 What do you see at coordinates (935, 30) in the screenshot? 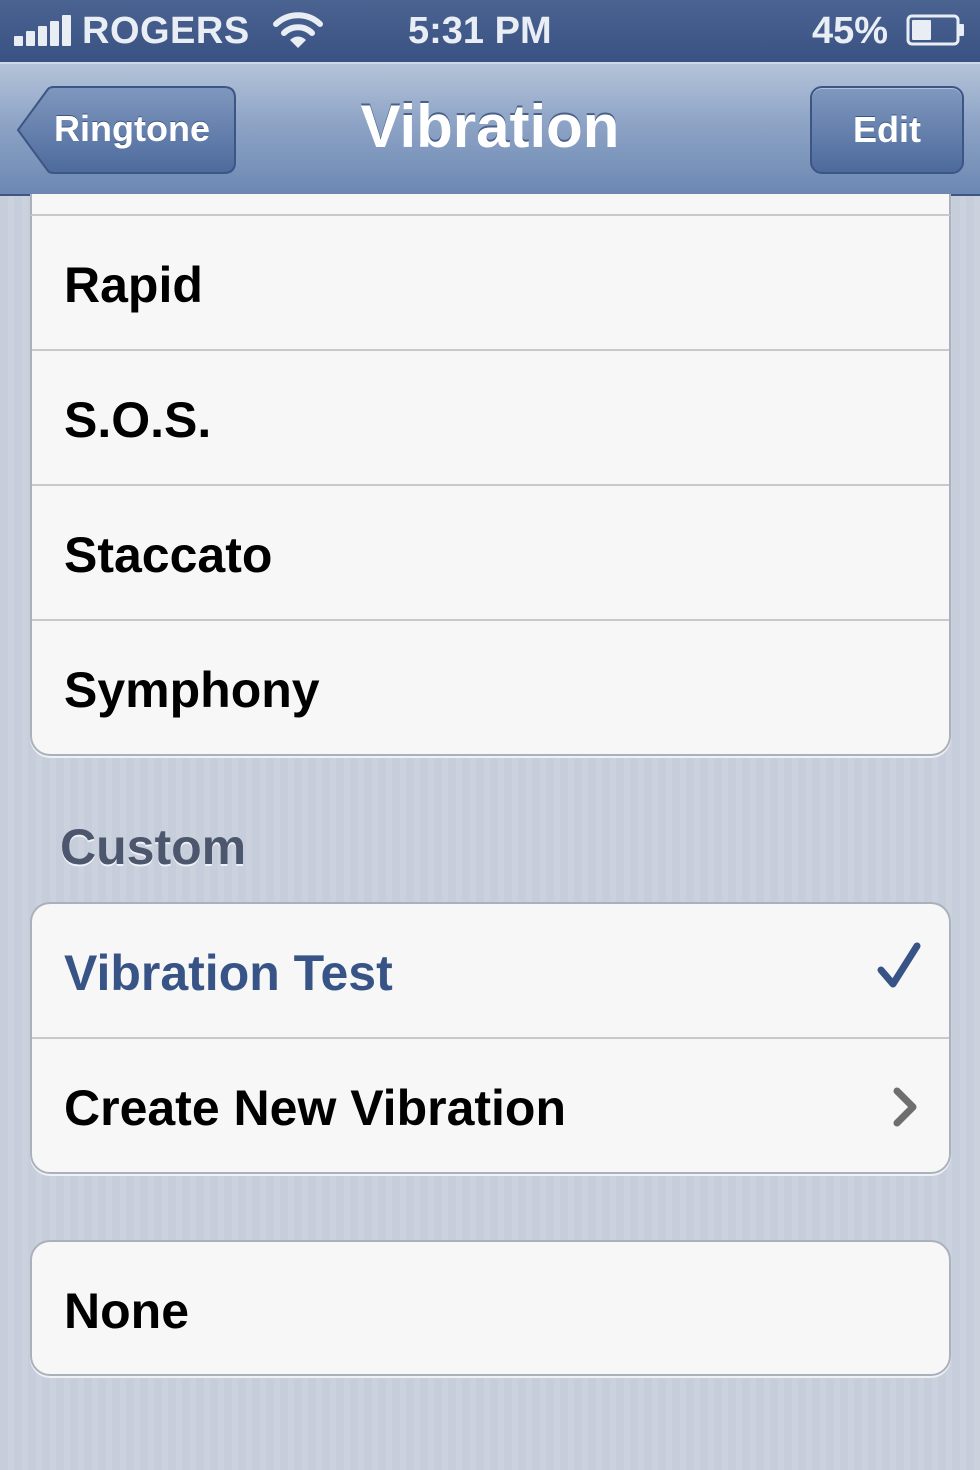
I see `battery-icon` at bounding box center [935, 30].